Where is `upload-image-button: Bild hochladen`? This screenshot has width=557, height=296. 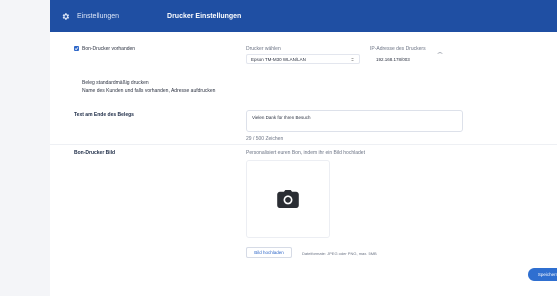
upload-image-button: Bild hochladen is located at coordinates (269, 252).